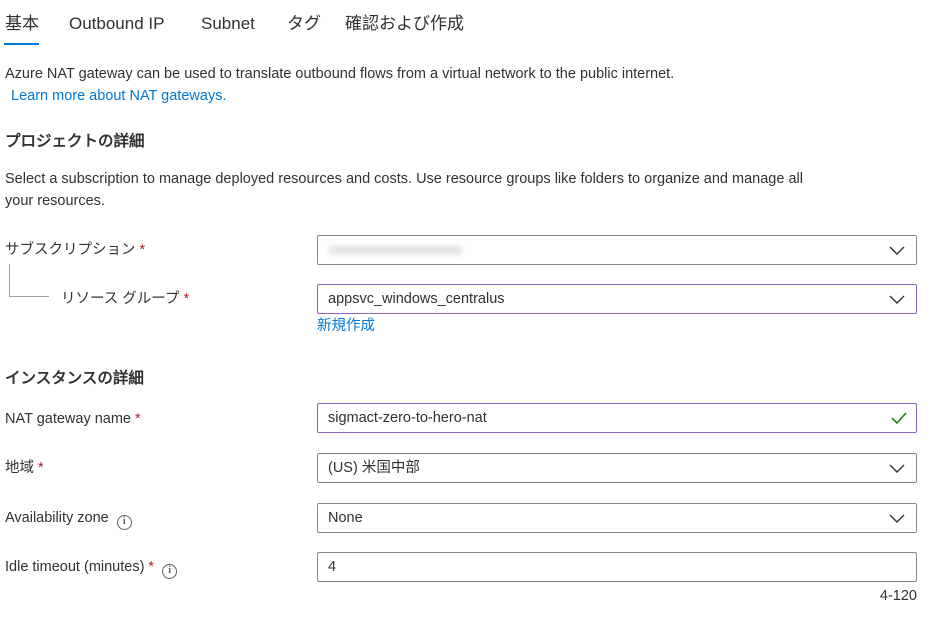 This screenshot has width=948, height=629. What do you see at coordinates (55, 201) in the screenshot?
I see `project-desc-line2: your resources.` at bounding box center [55, 201].